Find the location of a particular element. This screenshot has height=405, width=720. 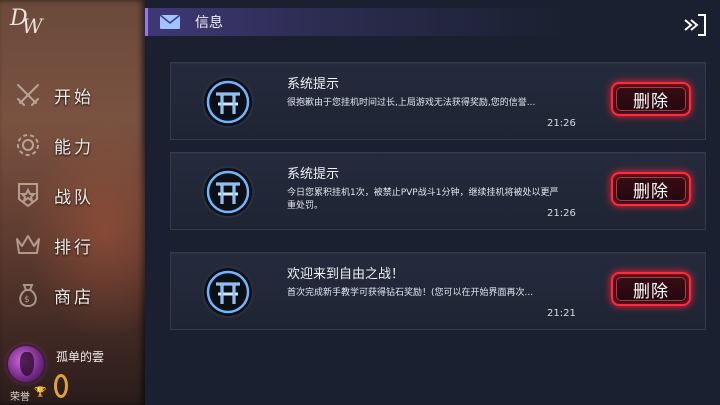

nav-label-team: 战队 is located at coordinates (74, 197).